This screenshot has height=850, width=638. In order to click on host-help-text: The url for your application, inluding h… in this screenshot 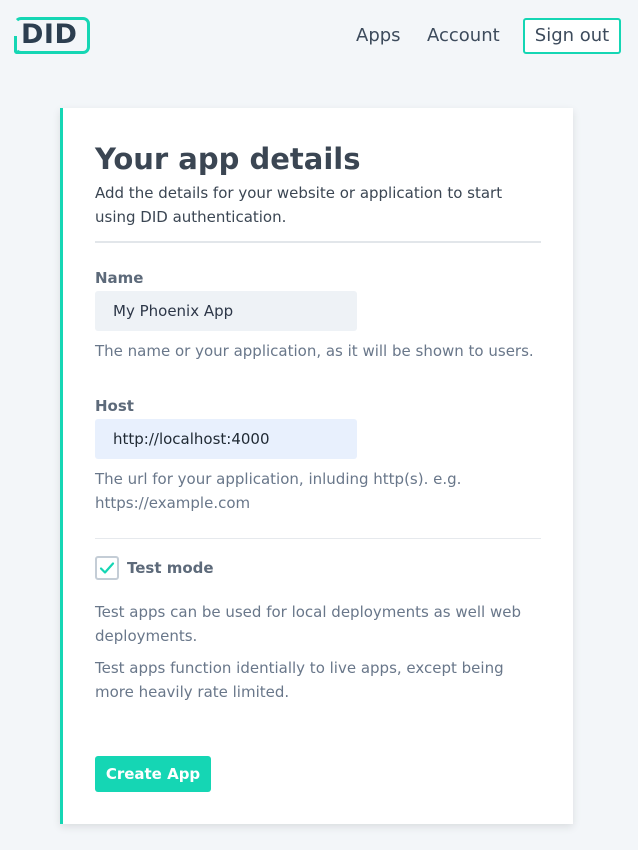, I will do `click(278, 491)`.